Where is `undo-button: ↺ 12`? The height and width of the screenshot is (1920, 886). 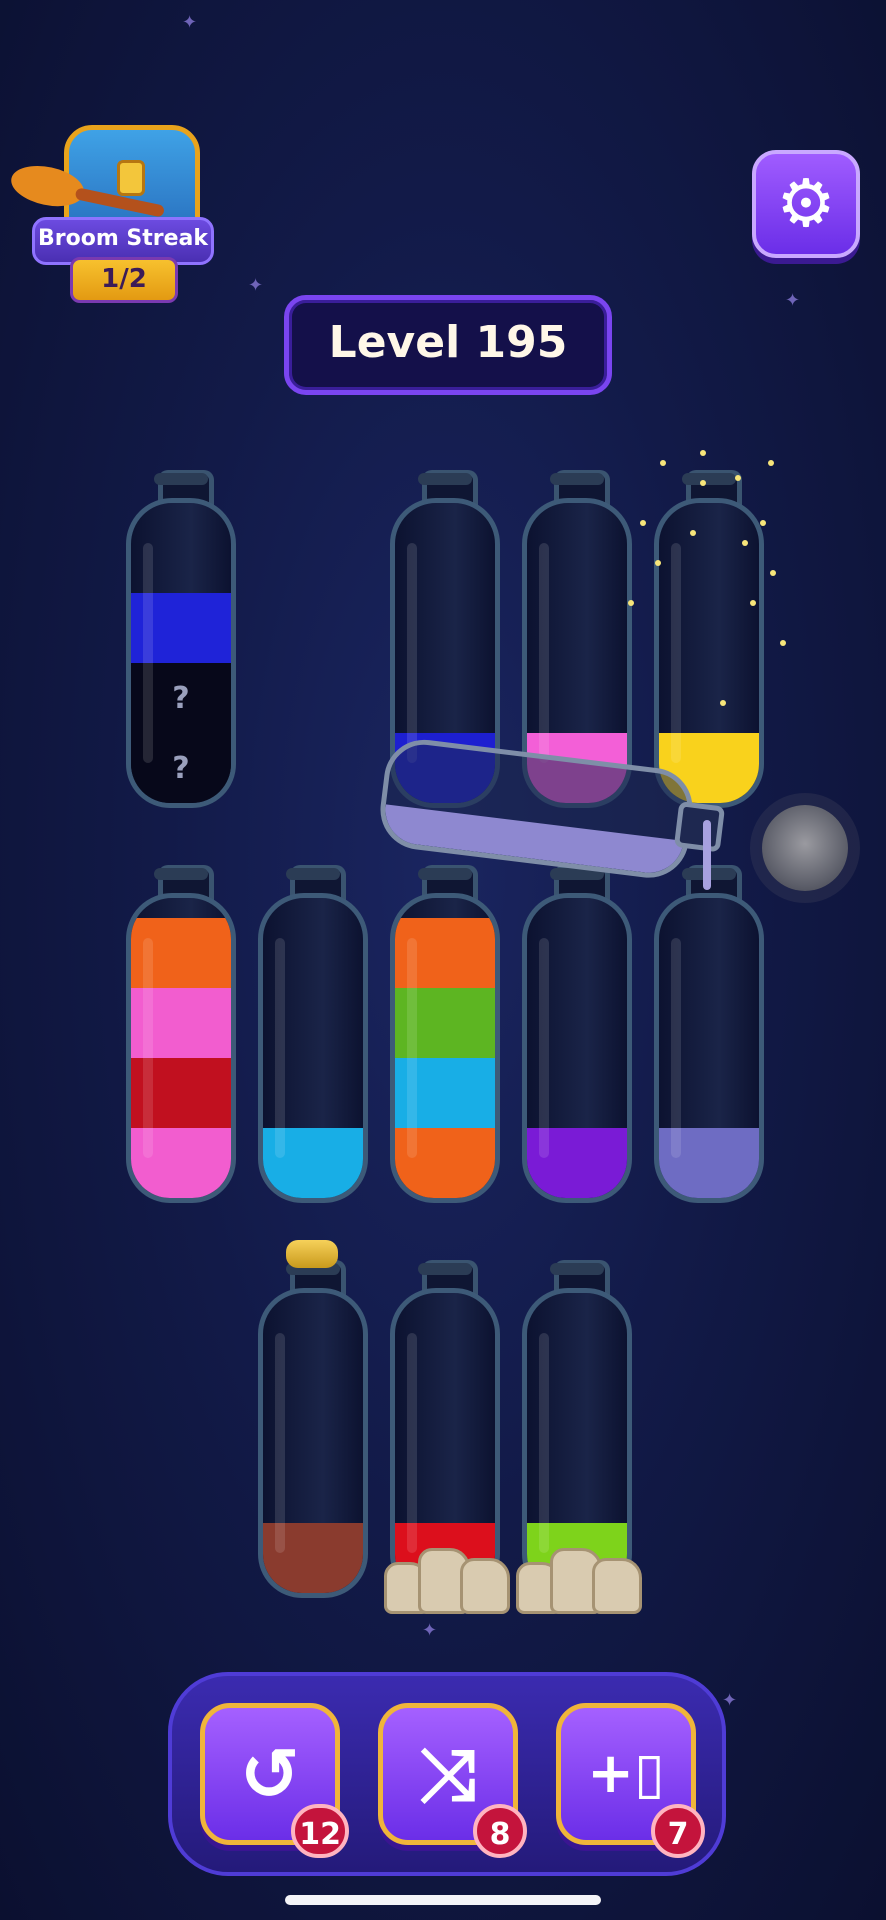 undo-button: ↺ 12 is located at coordinates (274, 1780).